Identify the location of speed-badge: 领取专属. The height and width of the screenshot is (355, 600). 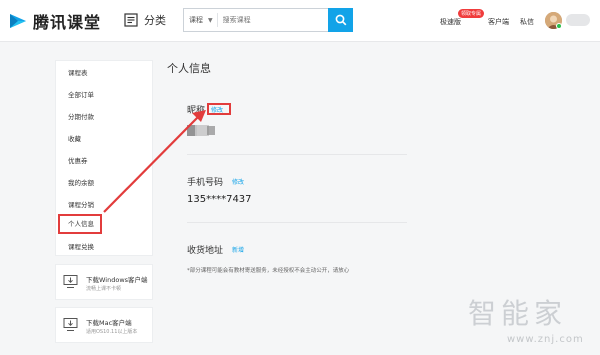
(471, 13).